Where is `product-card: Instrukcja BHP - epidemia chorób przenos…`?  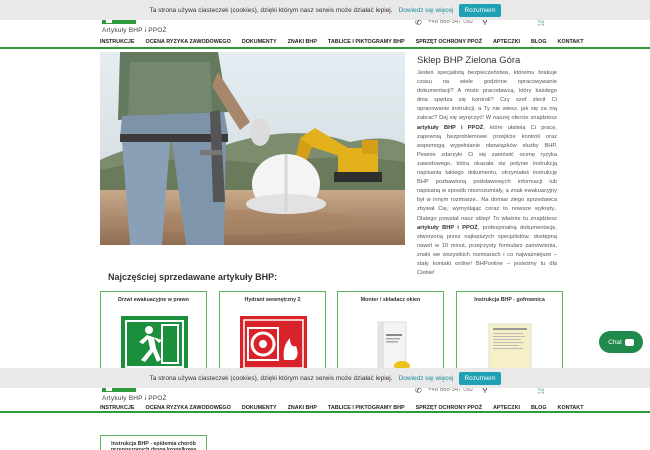 product-card: Instrukcja BHP - epidemia chorób przenos… is located at coordinates (153, 442).